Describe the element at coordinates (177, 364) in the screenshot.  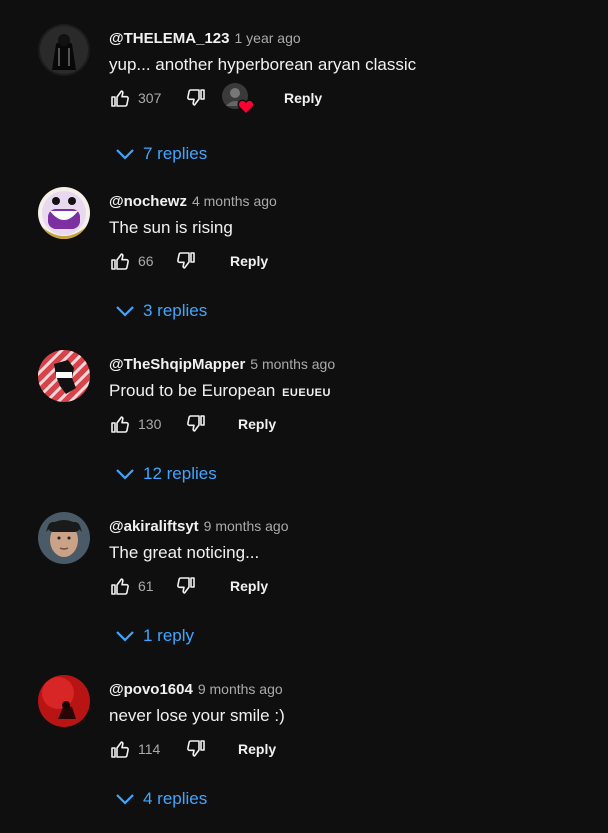
I see `author-name: @TheShqipMapper` at that location.